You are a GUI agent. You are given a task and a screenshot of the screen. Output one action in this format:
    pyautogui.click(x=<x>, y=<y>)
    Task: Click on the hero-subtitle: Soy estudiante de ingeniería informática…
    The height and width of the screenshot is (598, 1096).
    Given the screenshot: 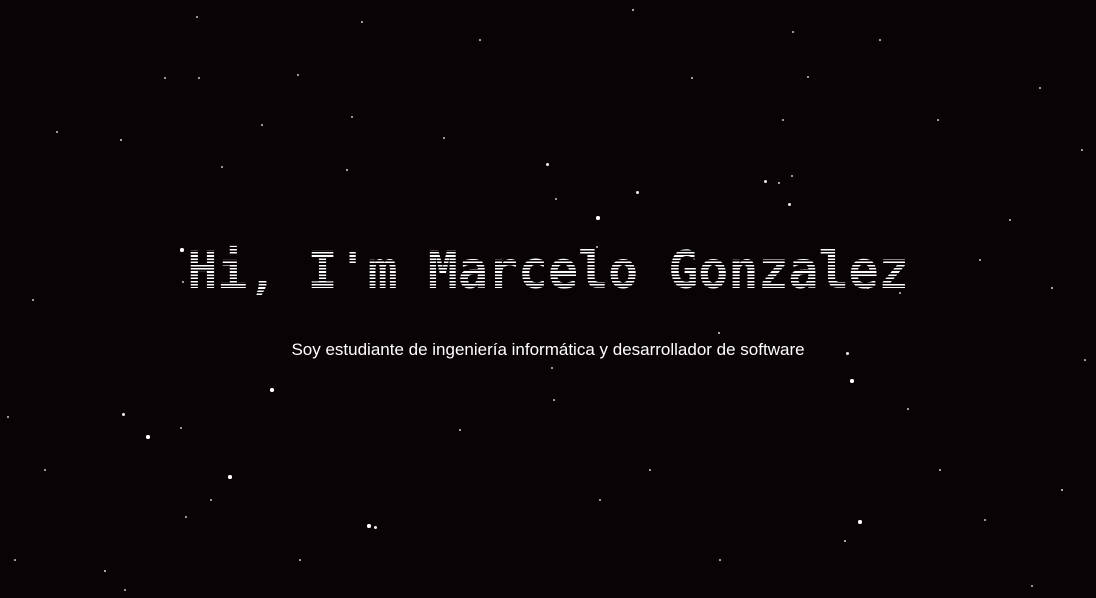 What is the action you would take?
    pyautogui.click(x=548, y=349)
    